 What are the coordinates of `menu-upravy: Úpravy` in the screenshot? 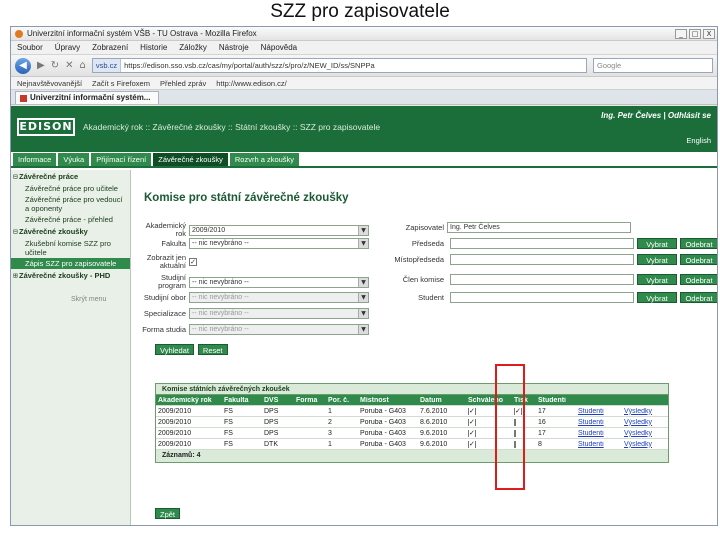 It's located at (67, 47).